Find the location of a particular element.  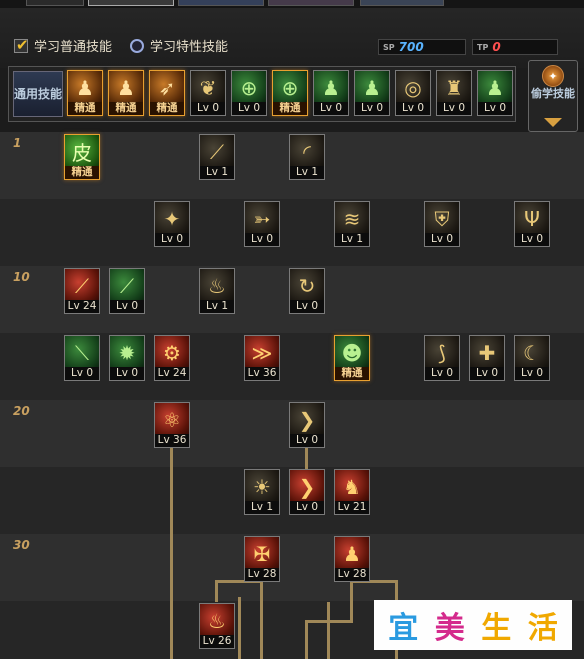

skill-slot: ⟆ Lv 0 is located at coordinates (442, 358).